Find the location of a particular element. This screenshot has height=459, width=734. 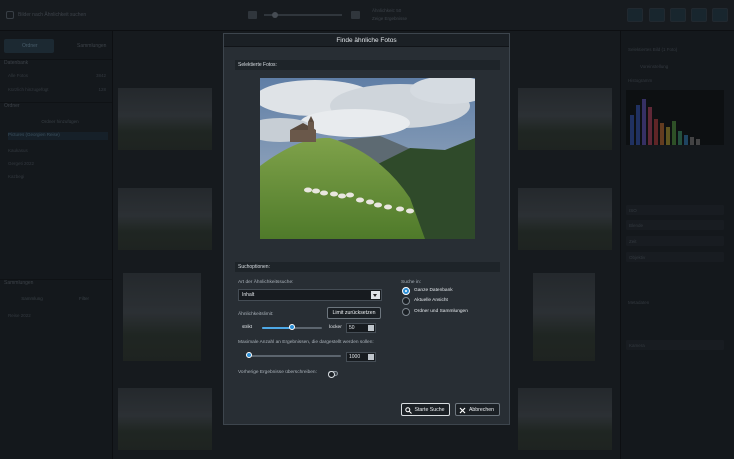

similarity-value-field: 50 is located at coordinates (361, 328).